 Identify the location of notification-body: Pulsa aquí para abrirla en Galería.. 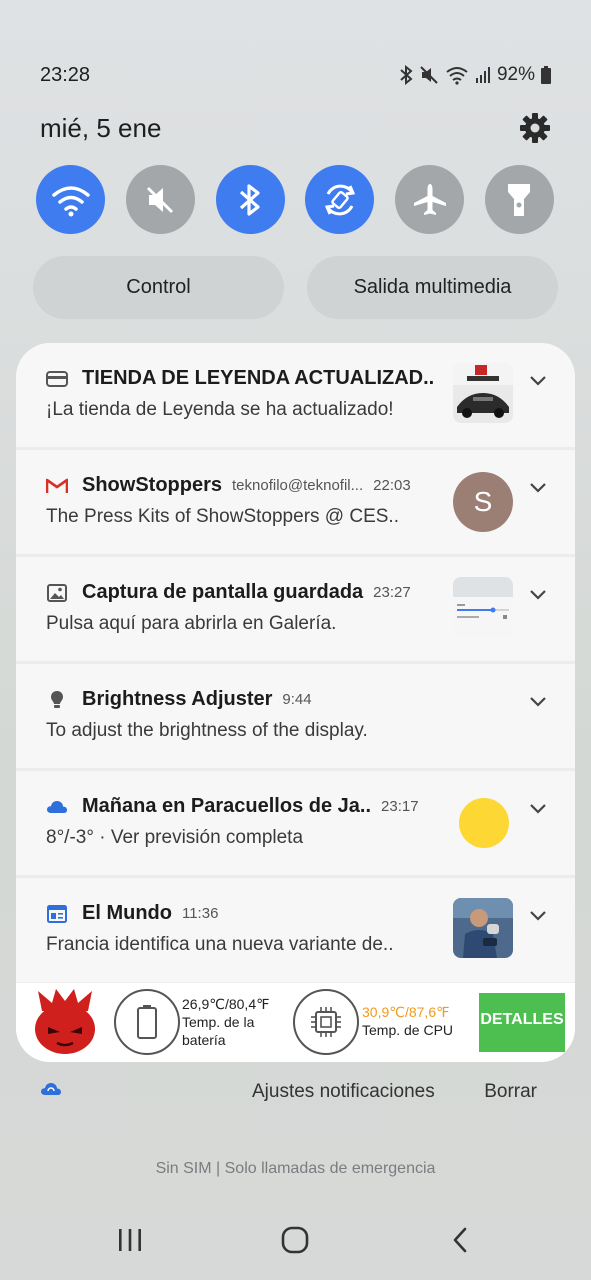
(191, 623).